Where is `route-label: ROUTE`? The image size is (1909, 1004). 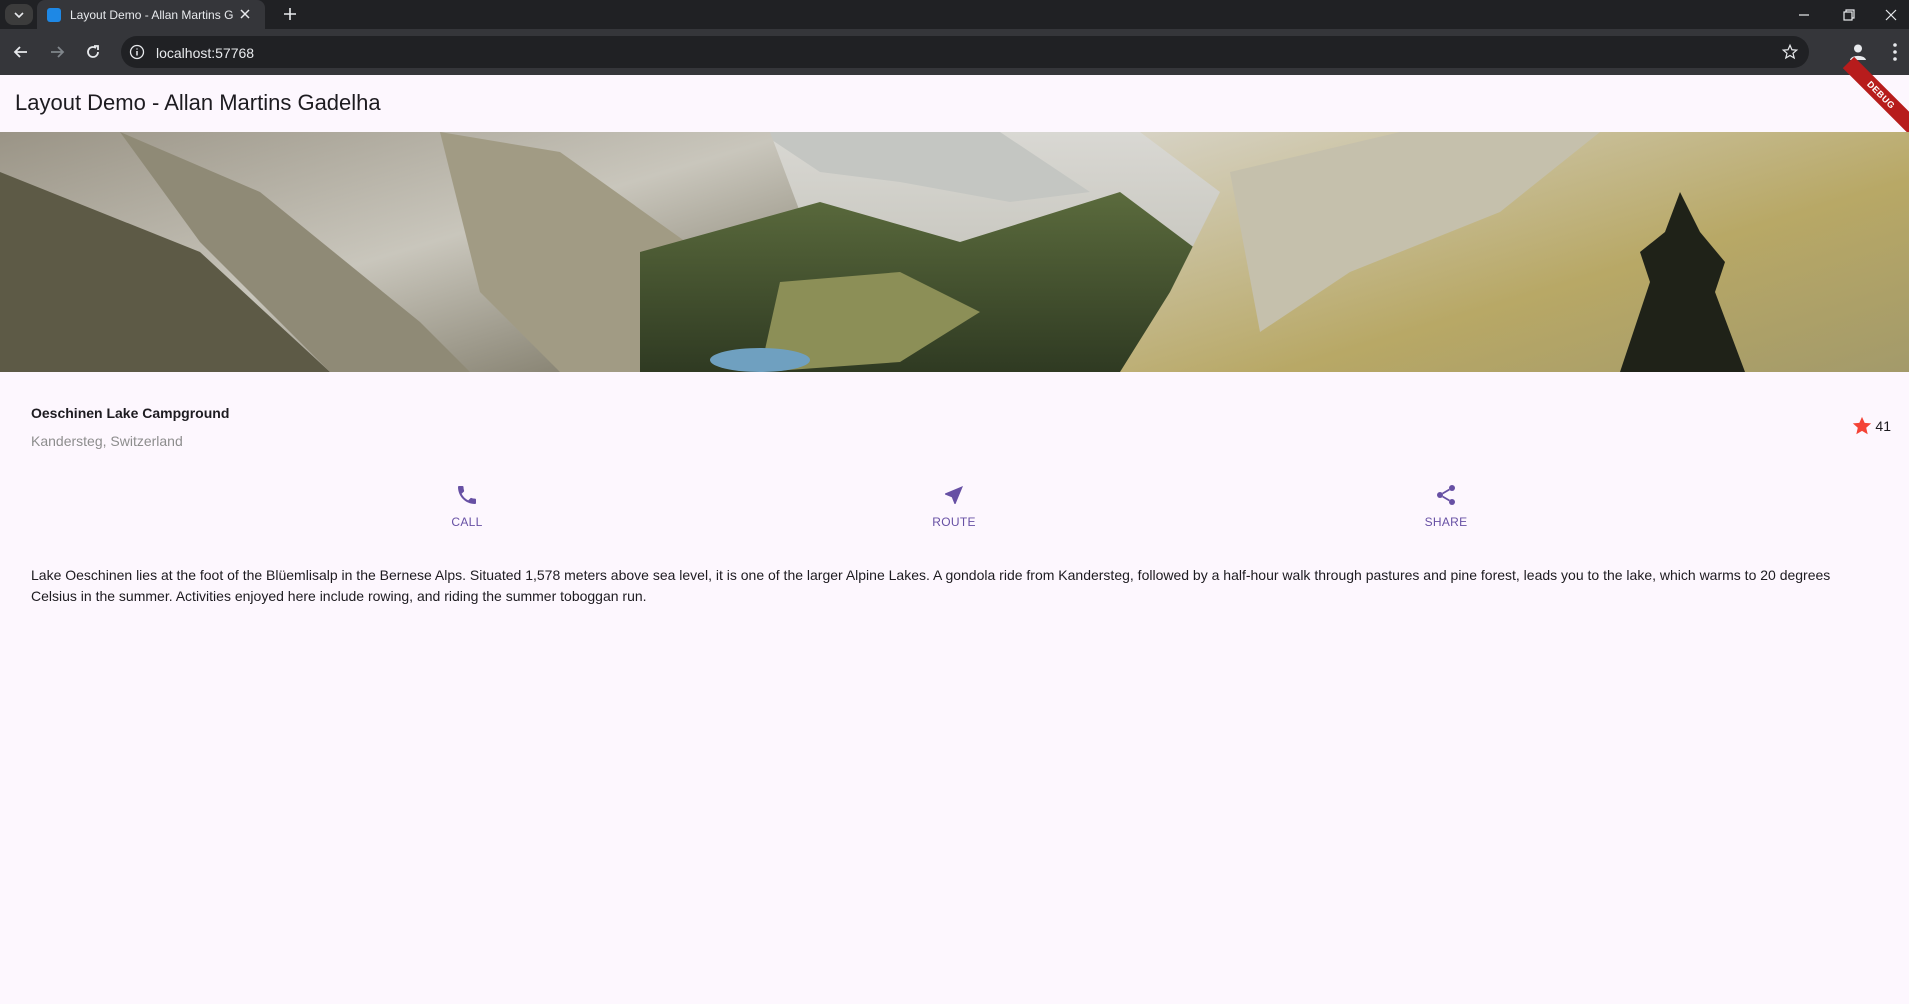 route-label: ROUTE is located at coordinates (954, 522).